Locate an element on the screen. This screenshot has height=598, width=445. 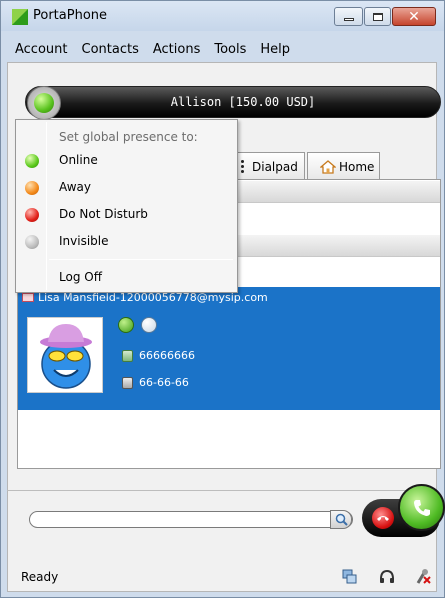
menu-contacts: Contacts is located at coordinates (110, 50).